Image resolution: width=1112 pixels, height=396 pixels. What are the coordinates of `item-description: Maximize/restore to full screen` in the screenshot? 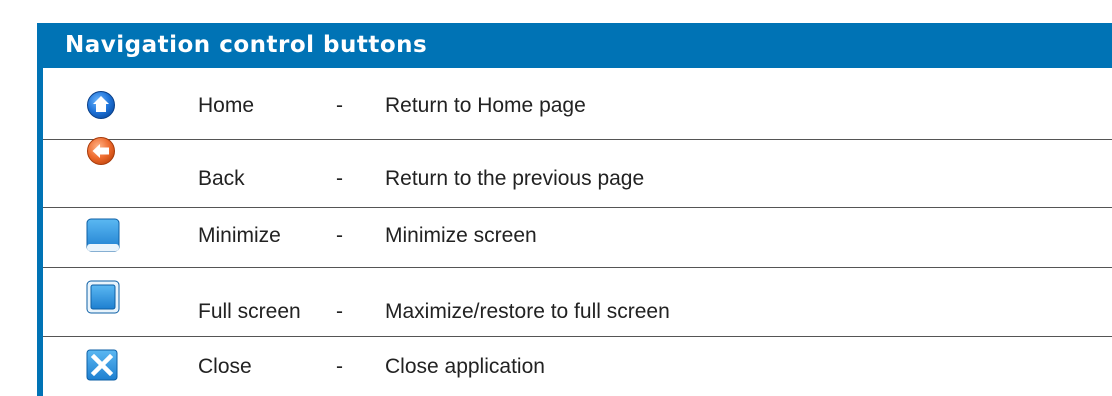 It's located at (527, 311).